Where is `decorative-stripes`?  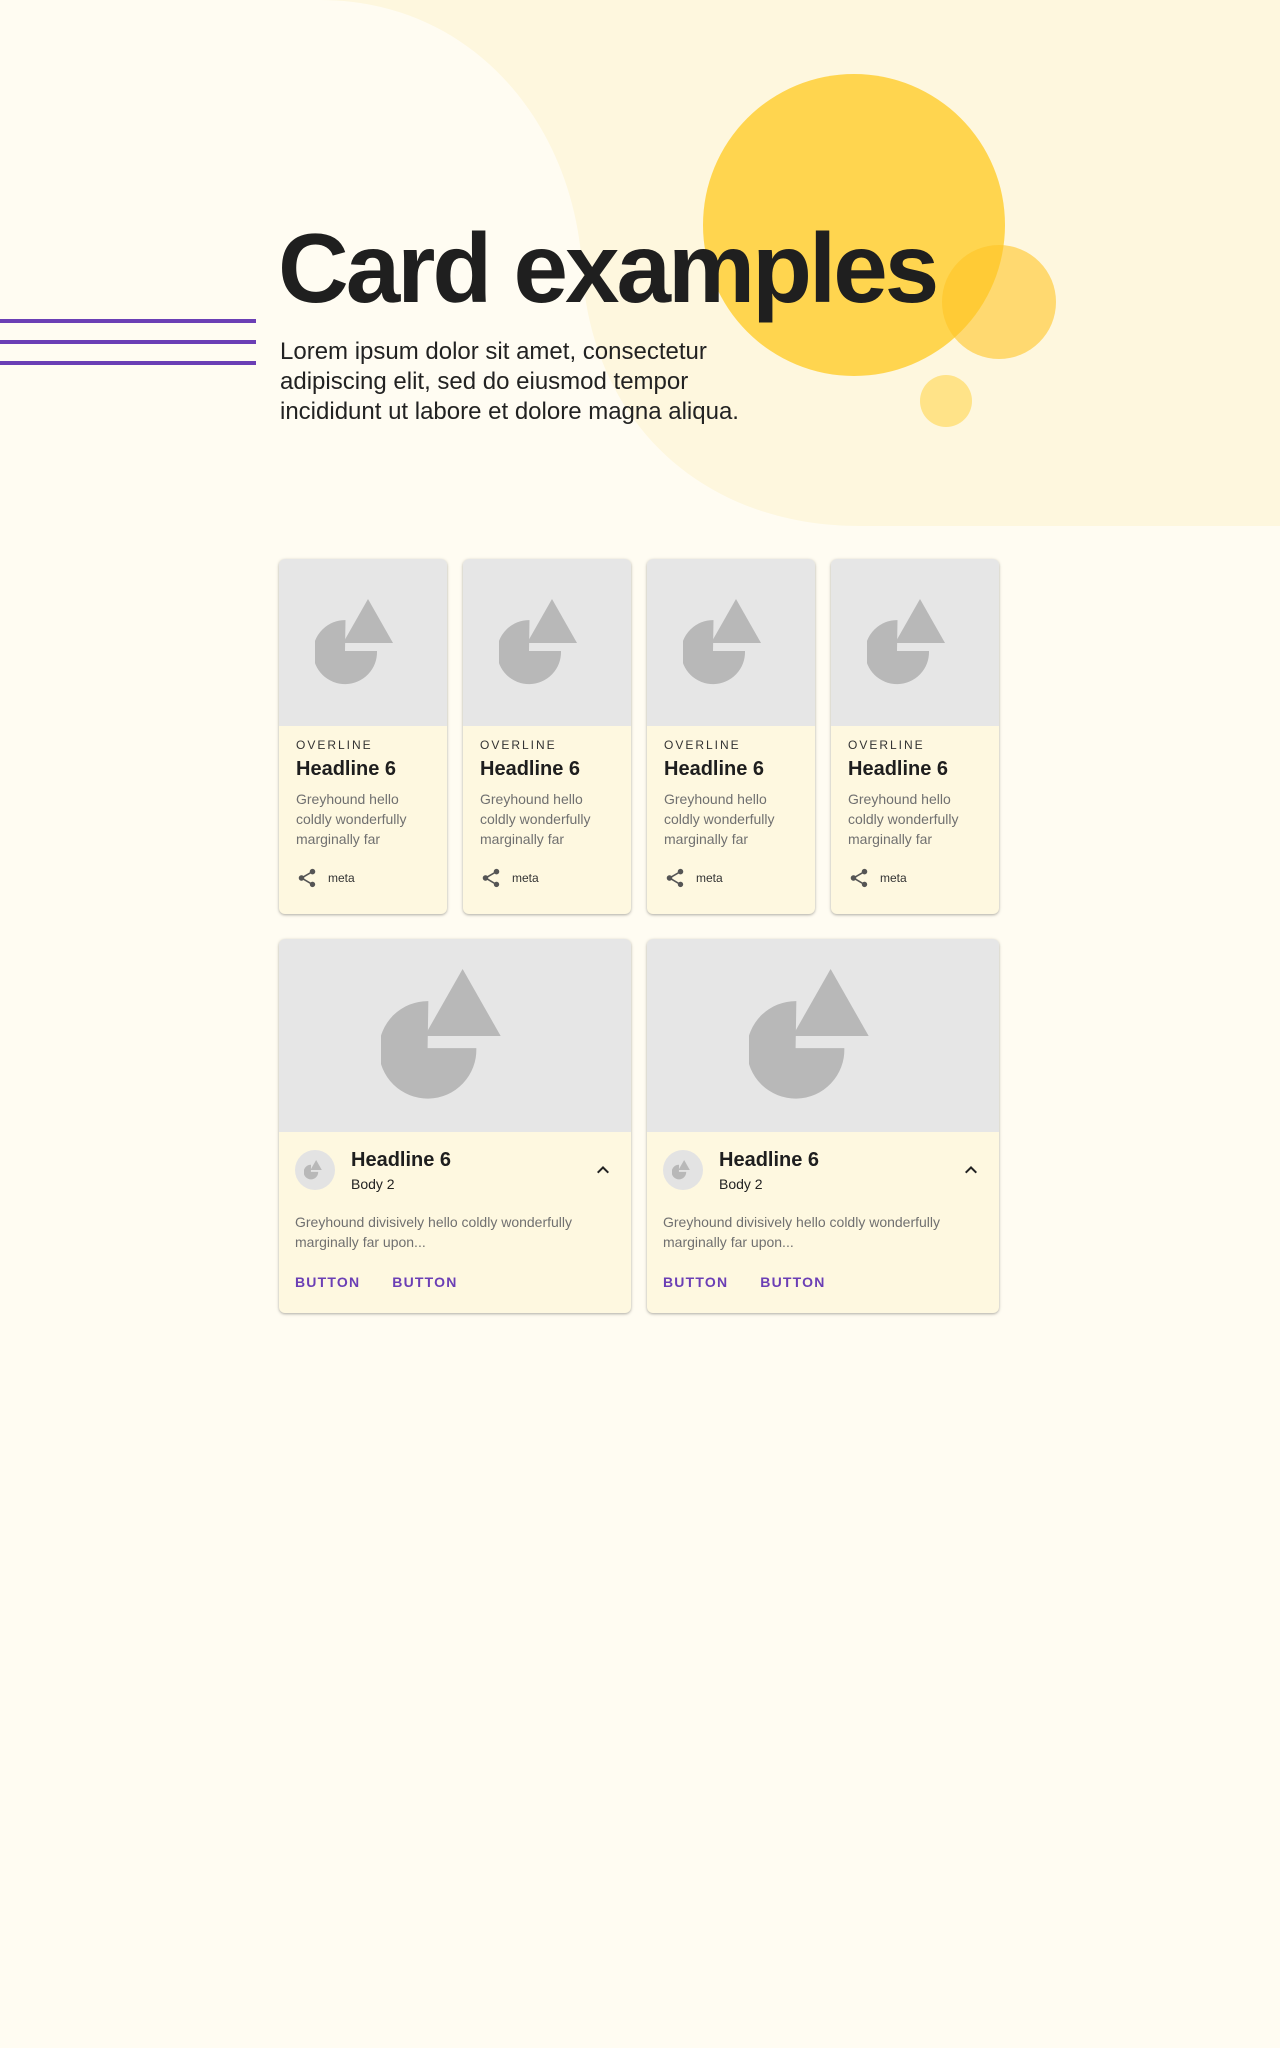
decorative-stripes is located at coordinates (128, 350).